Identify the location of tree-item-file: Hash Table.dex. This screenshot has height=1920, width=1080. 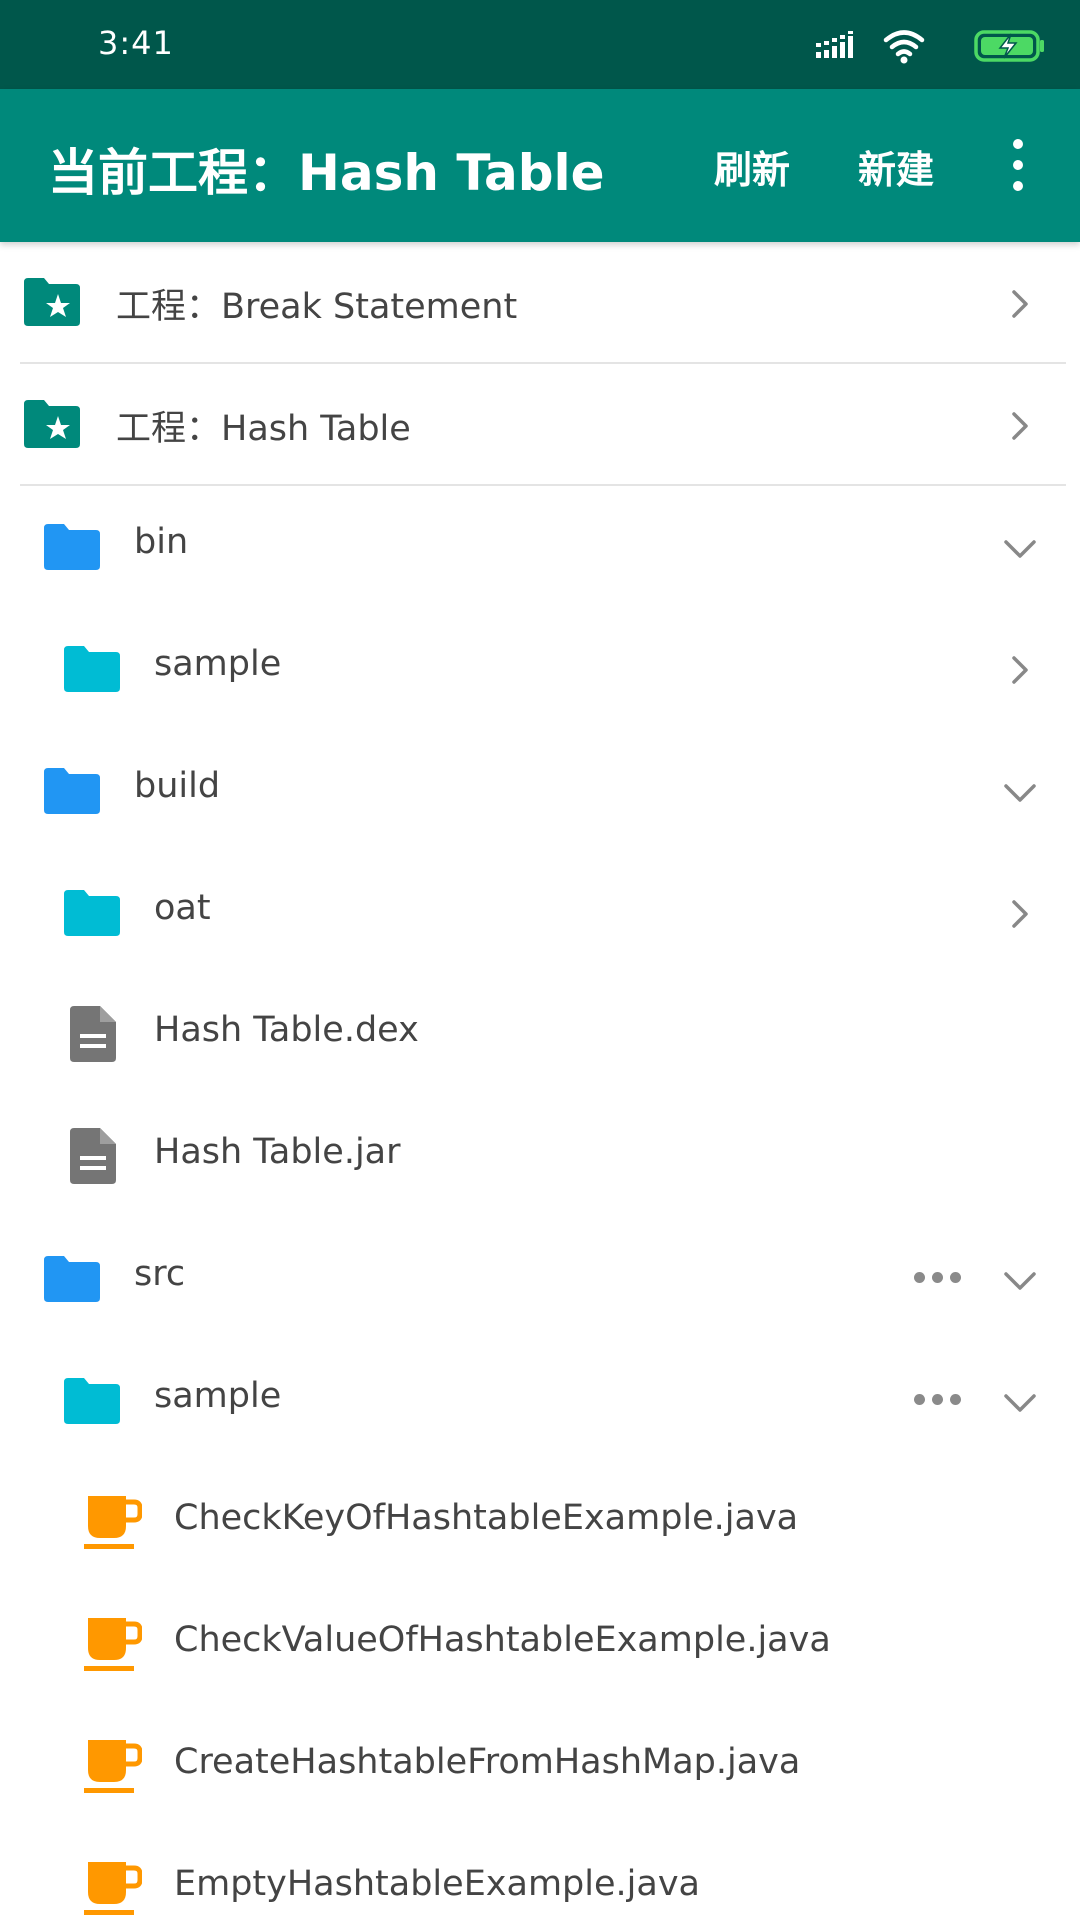
(540, 1035).